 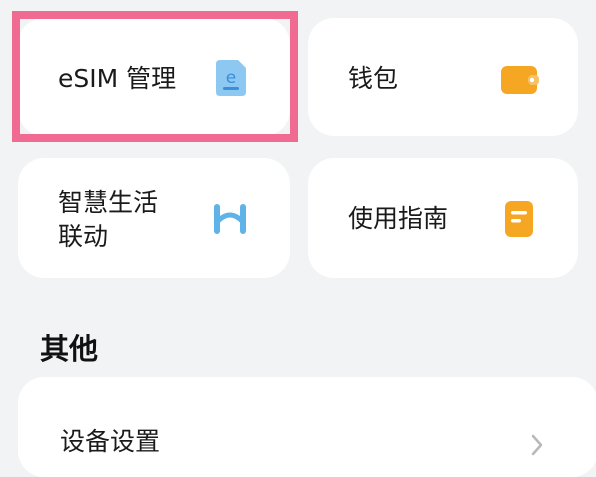 I want to click on smart-life-label-line1: 智慧生活, so click(x=108, y=202).